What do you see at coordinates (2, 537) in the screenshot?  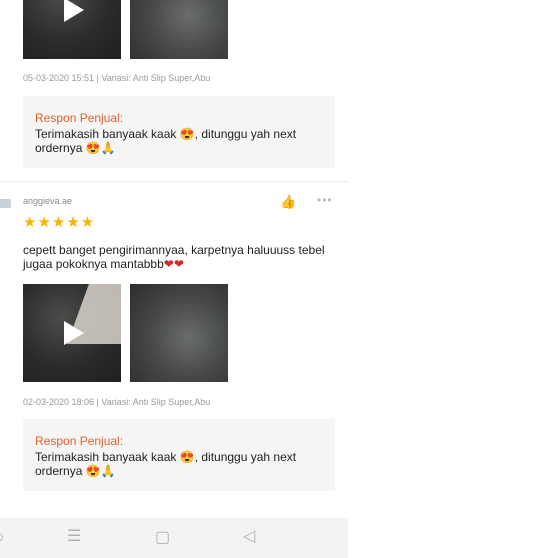 I see `assist-circle-icon: ⊙` at bounding box center [2, 537].